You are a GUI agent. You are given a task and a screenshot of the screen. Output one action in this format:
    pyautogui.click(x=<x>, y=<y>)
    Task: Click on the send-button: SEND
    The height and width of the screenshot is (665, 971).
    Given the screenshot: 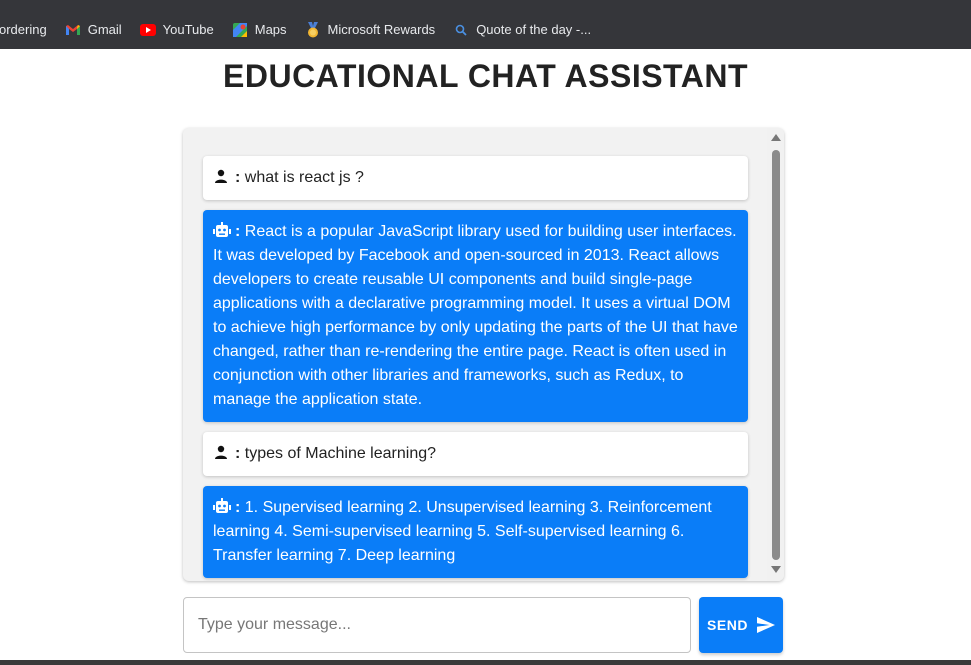 What is the action you would take?
    pyautogui.click(x=741, y=625)
    